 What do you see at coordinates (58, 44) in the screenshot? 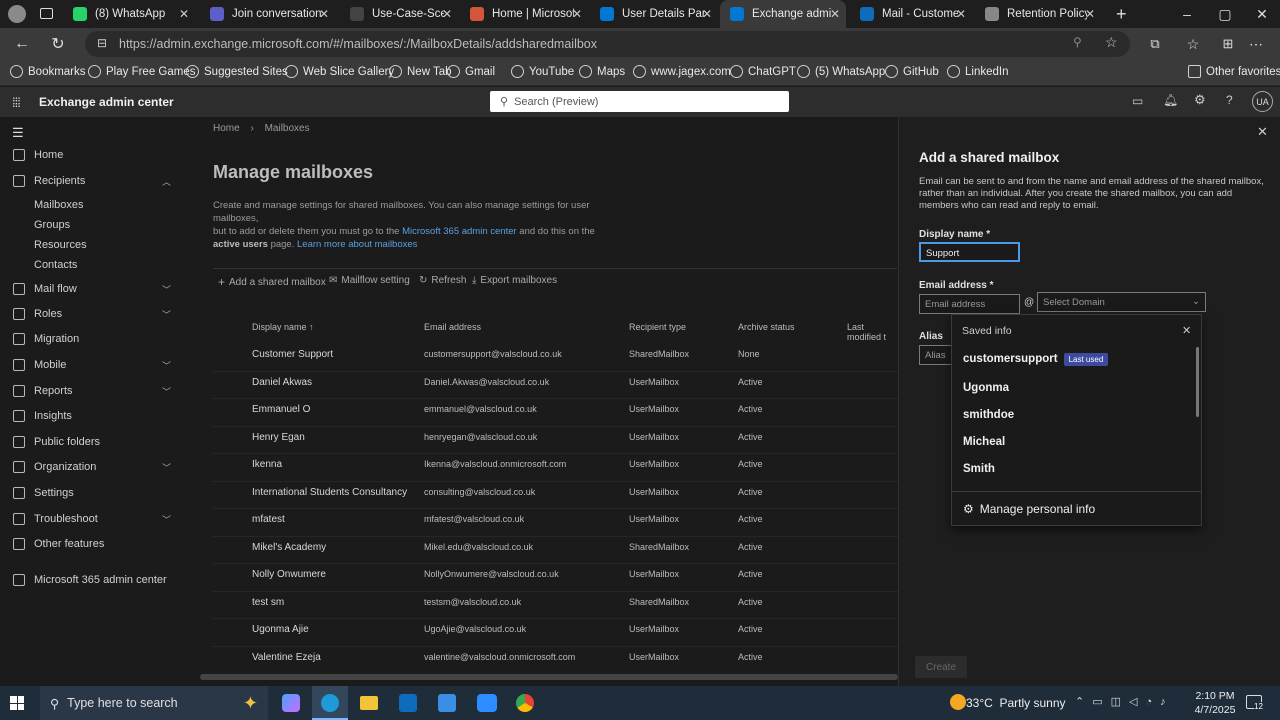
I see `refresh-button: ↻` at bounding box center [58, 44].